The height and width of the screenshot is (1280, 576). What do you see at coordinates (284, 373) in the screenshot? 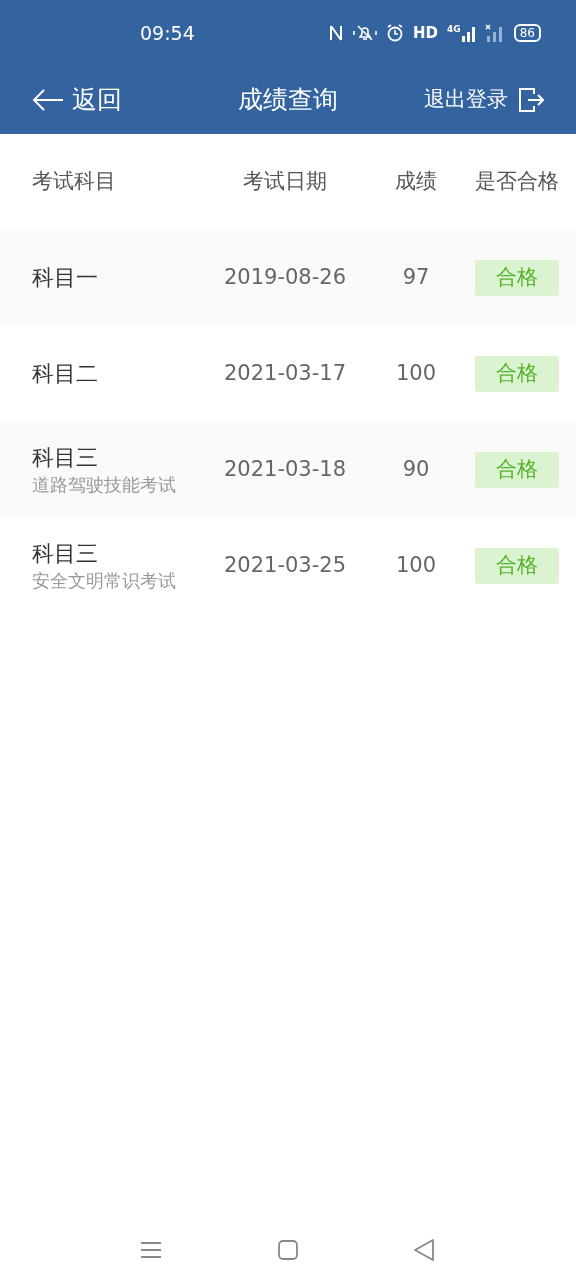
I see `exam-date: 2021-03-17` at bounding box center [284, 373].